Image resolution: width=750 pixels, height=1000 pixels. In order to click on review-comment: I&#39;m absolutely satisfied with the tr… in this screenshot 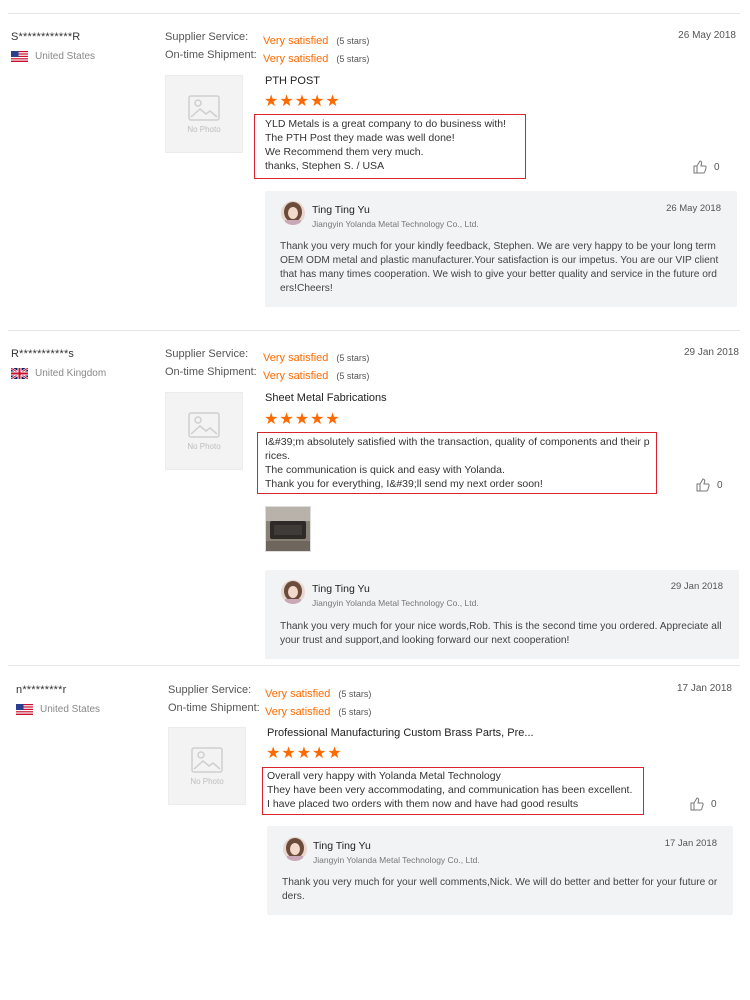, I will do `click(457, 463)`.